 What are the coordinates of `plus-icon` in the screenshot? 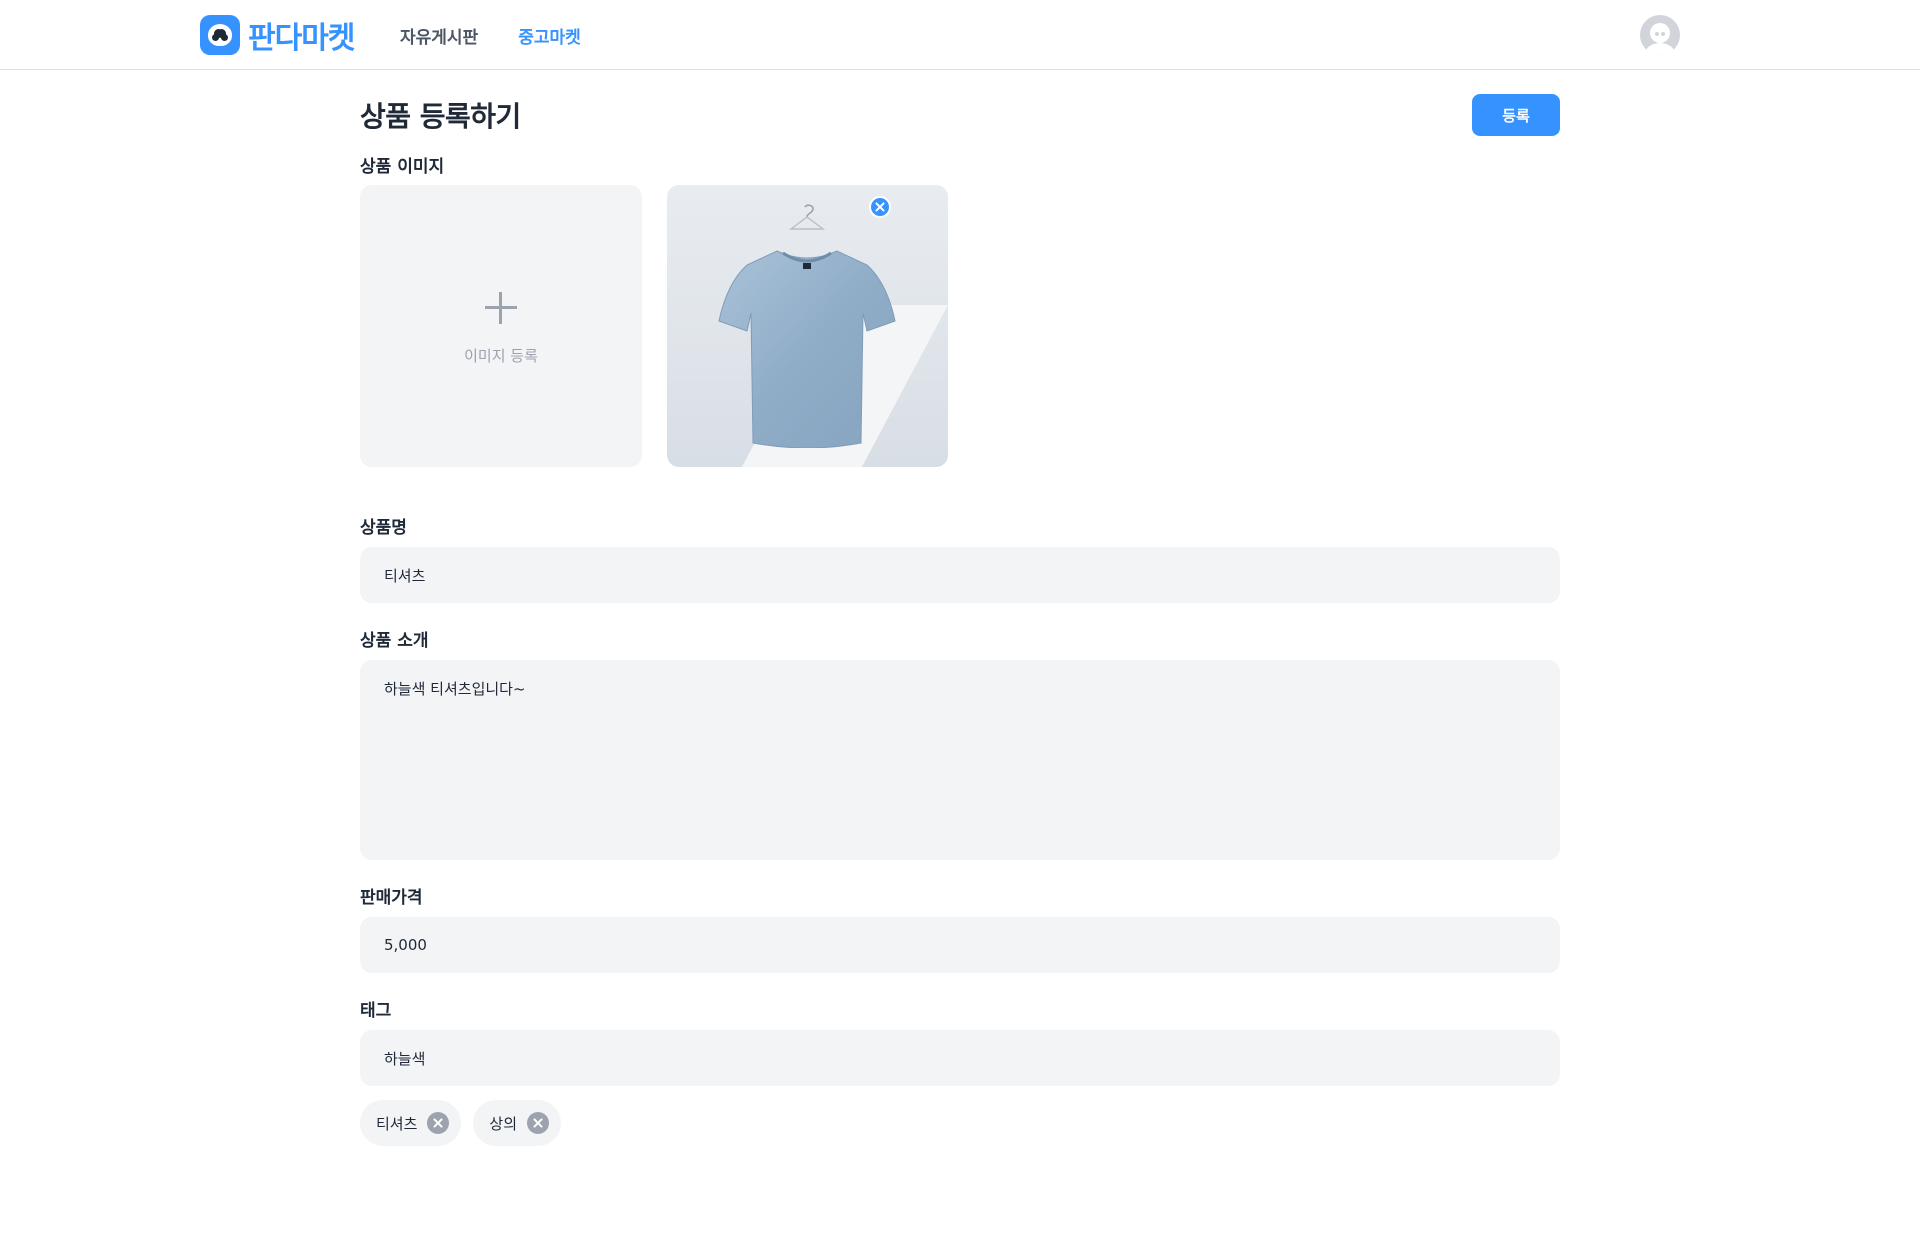 It's located at (501, 308).